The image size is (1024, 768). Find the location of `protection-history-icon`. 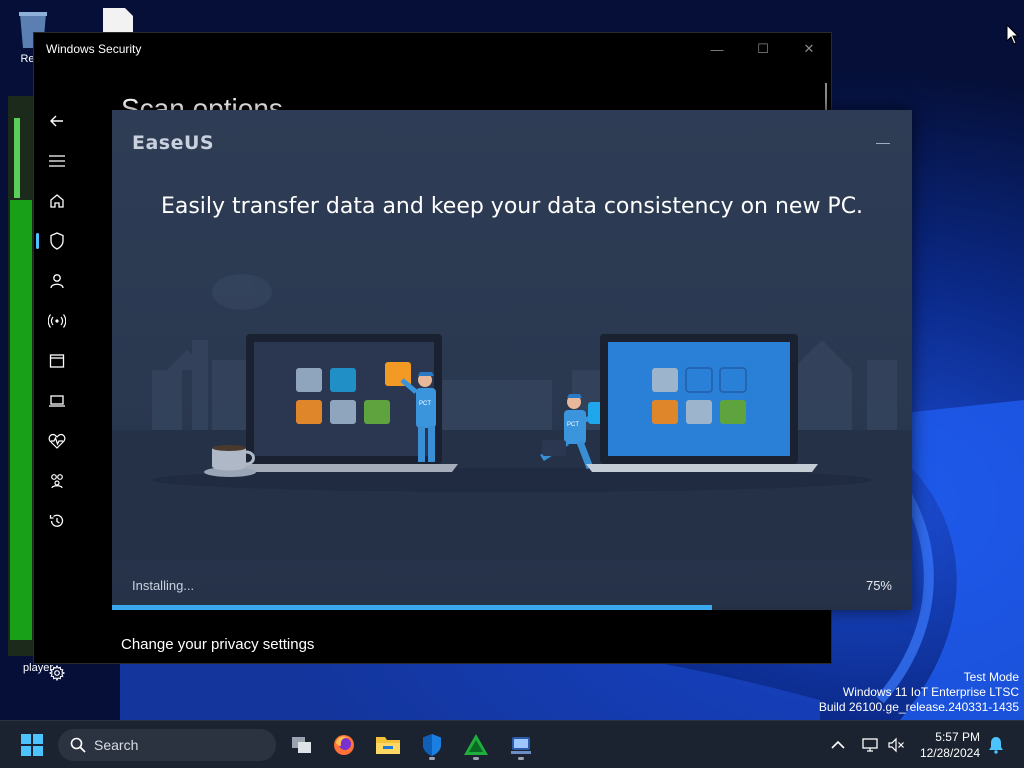

protection-history-icon is located at coordinates (56, 520).